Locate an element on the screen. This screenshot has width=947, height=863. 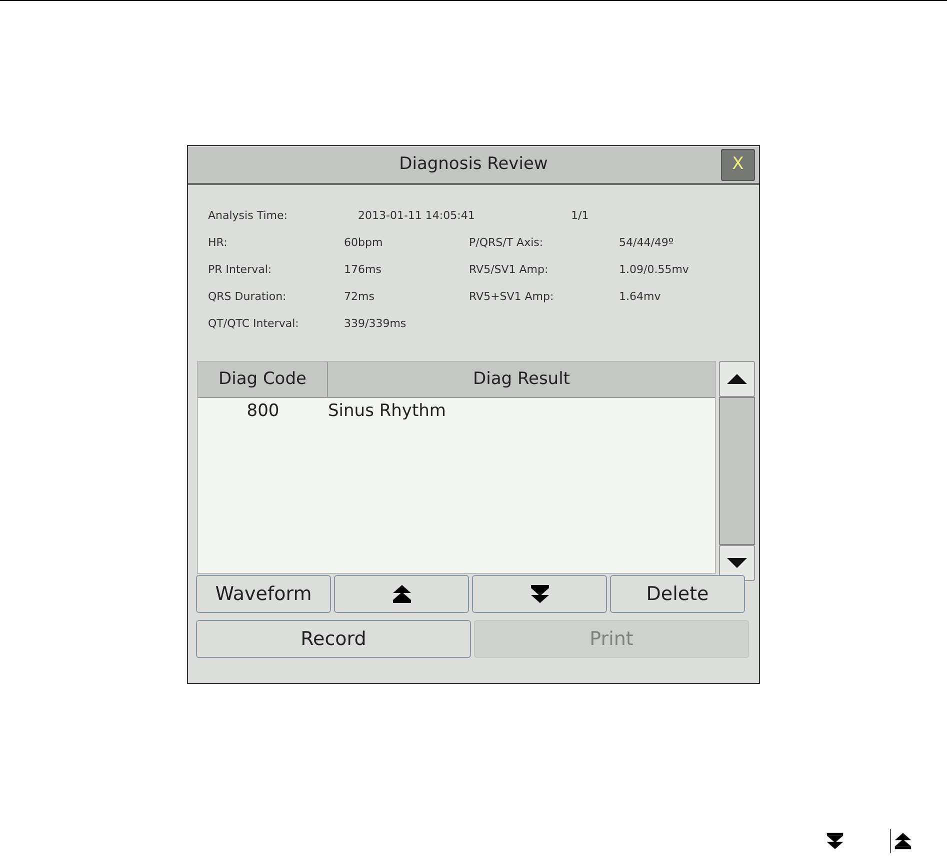
info-value: 60bpm is located at coordinates (364, 242).